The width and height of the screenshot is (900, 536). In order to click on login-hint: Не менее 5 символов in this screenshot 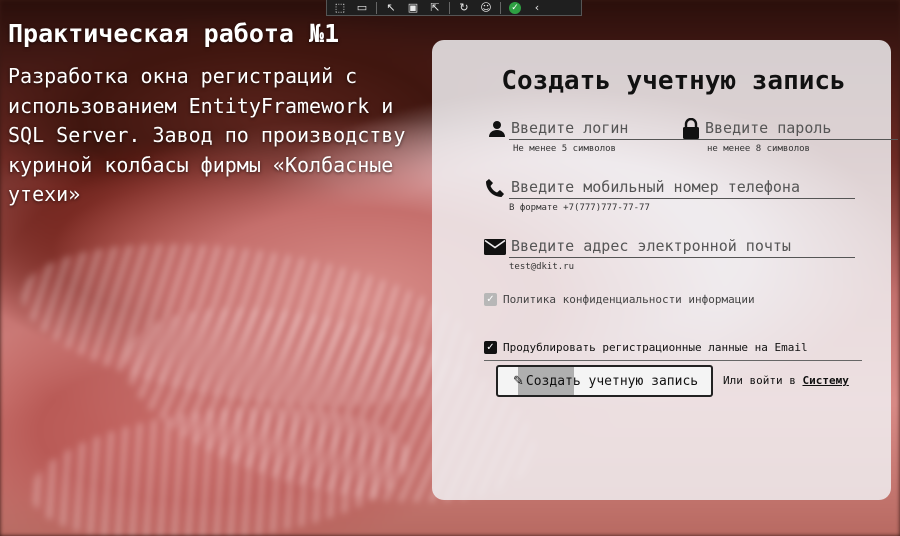, I will do `click(564, 149)`.